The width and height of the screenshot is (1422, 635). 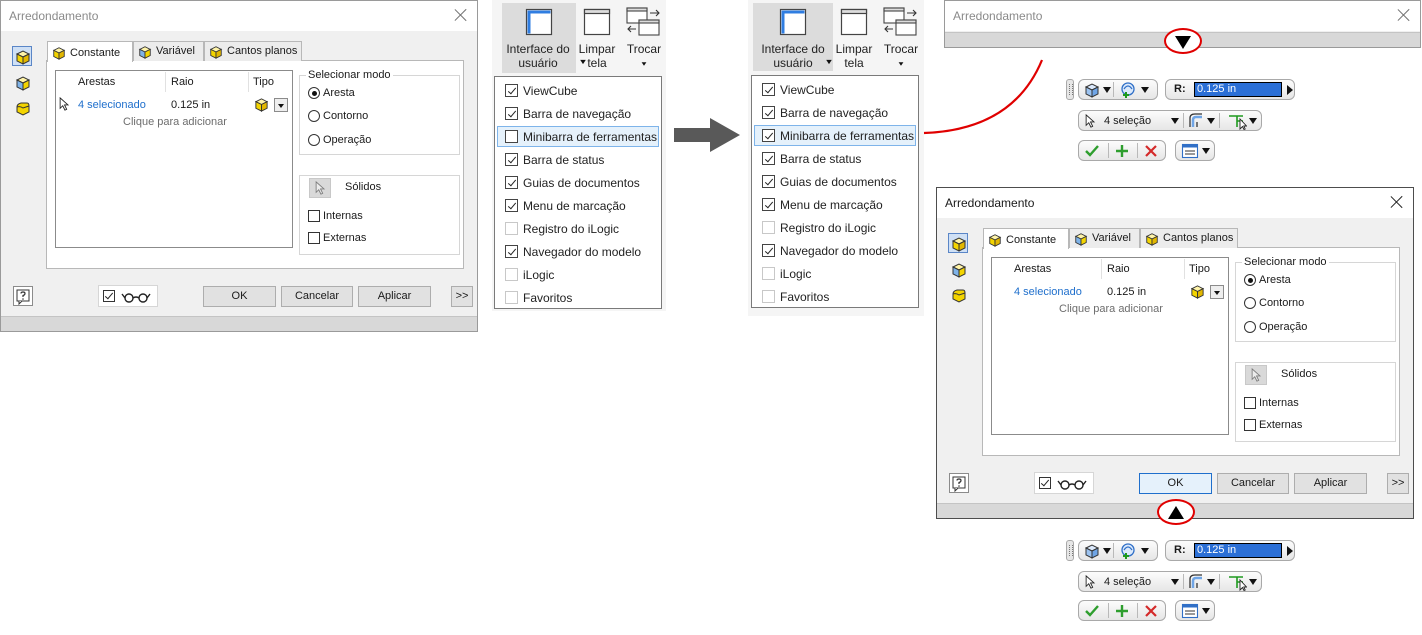 I want to click on edge-select-dropdown: 4 seleção, so click(x=1170, y=120).